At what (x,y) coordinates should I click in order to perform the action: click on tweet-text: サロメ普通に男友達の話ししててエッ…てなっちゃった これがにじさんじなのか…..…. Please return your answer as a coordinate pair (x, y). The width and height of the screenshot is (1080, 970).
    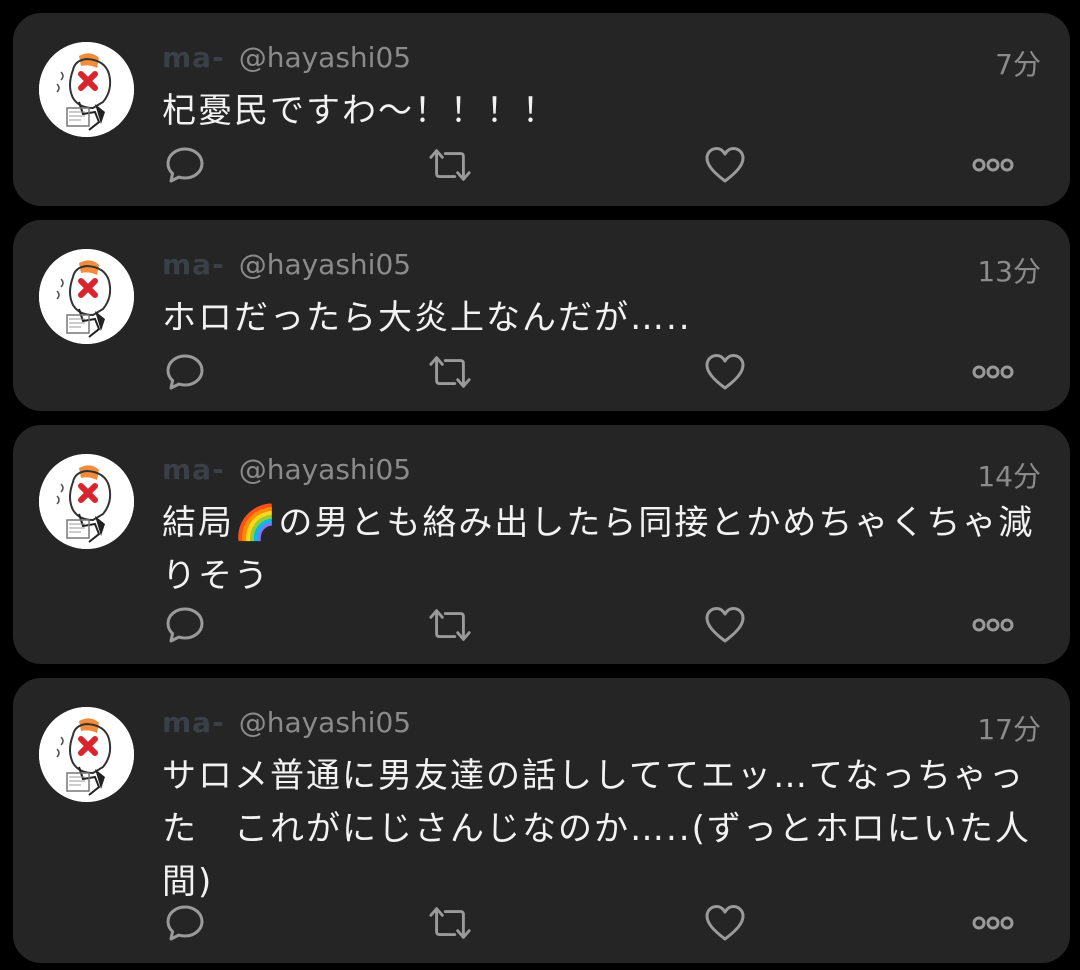
    Looking at the image, I should click on (596, 829).